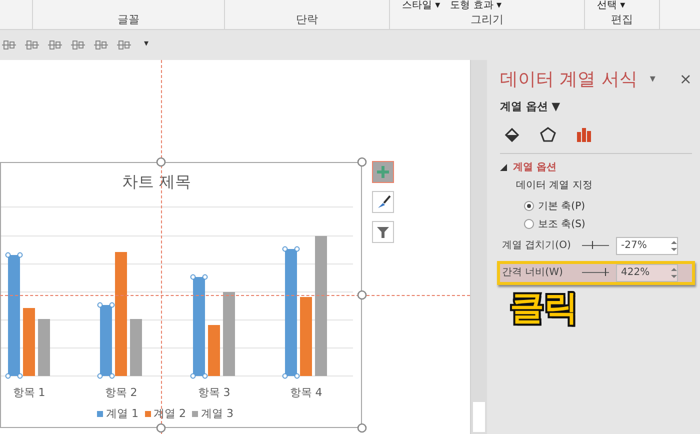  Describe the element at coordinates (122, 414) in the screenshot. I see `legend-label: 계열 1` at that location.